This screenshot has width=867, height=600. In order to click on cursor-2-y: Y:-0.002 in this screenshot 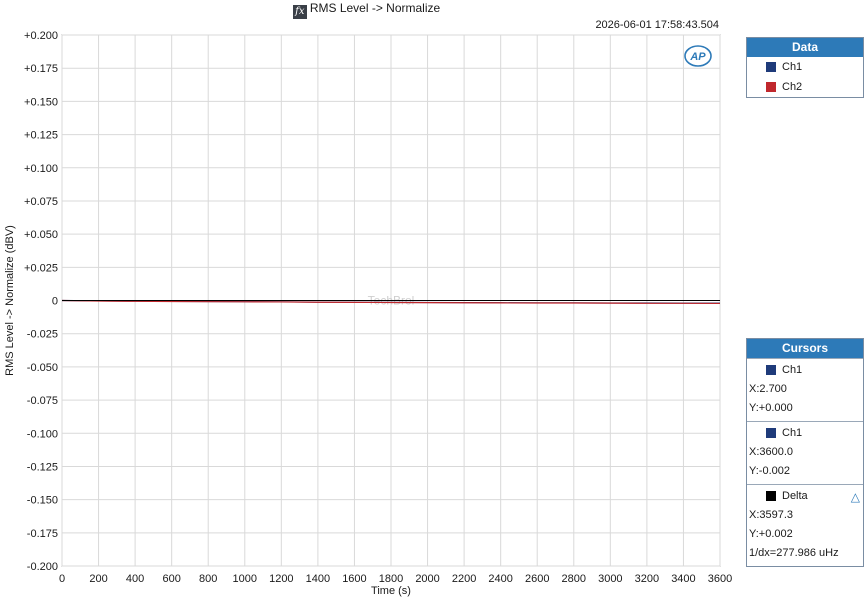, I will do `click(769, 471)`.